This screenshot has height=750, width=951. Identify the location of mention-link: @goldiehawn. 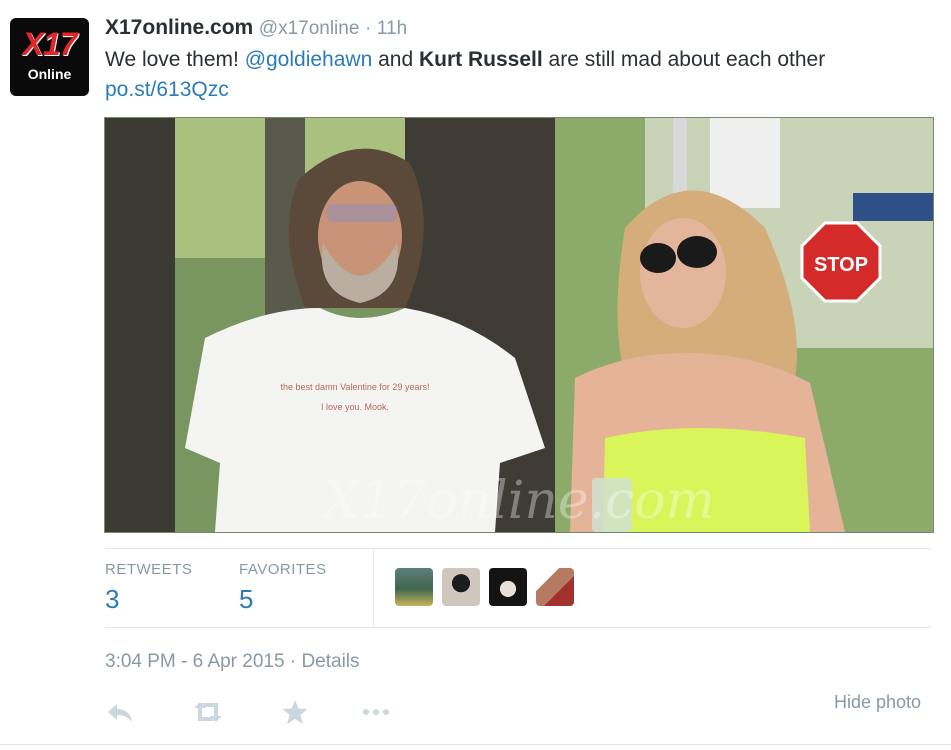
(309, 59).